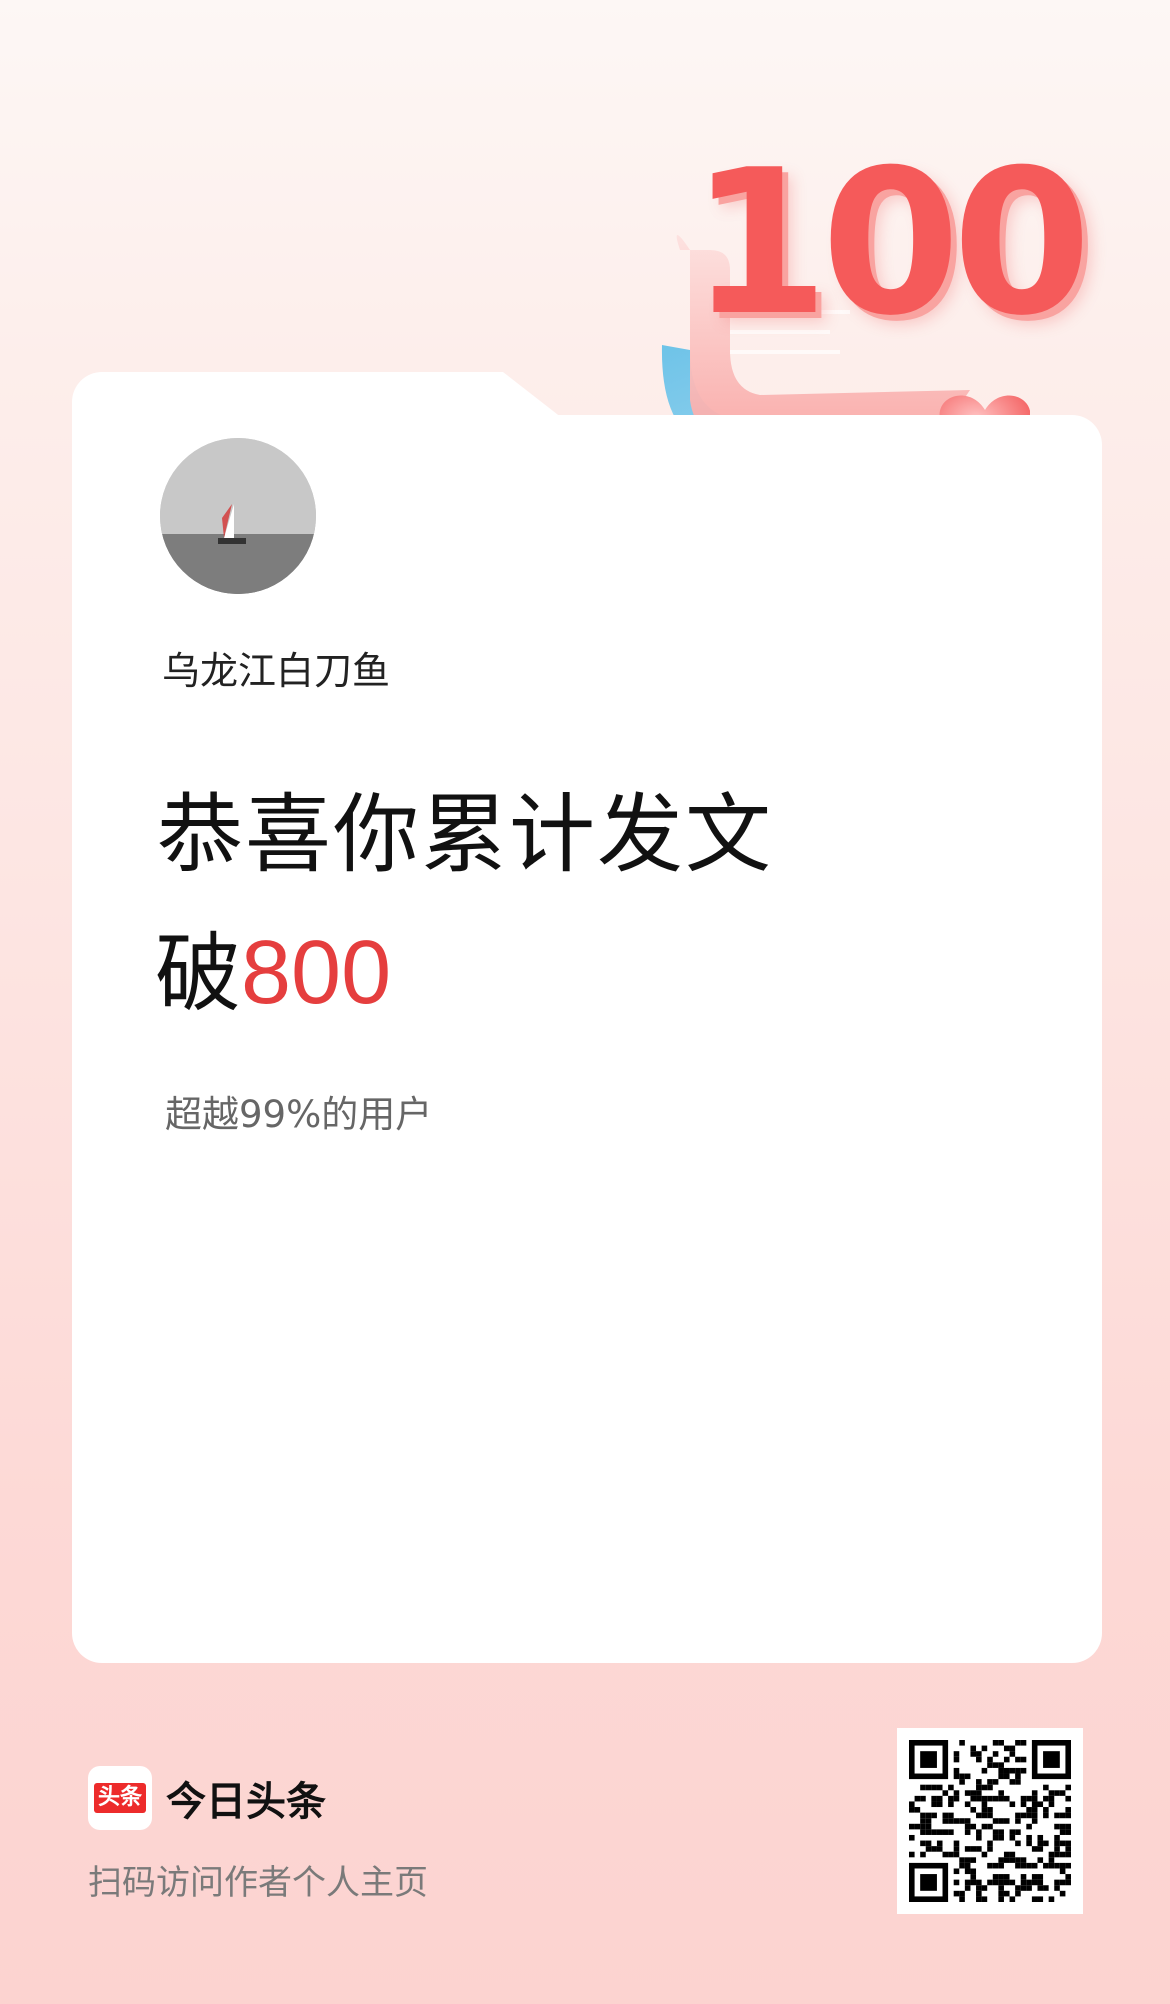  I want to click on logo-text: 头条, so click(119, 1798).